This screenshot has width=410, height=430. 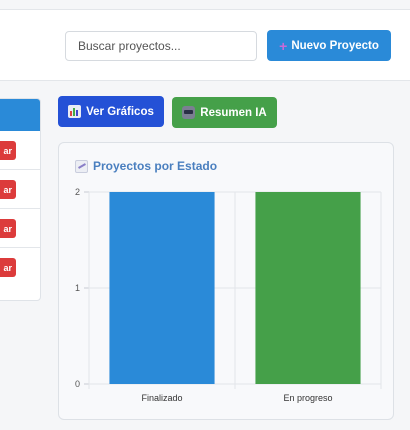 I want to click on view-charts-label: Ver Gráficos, so click(x=120, y=111).